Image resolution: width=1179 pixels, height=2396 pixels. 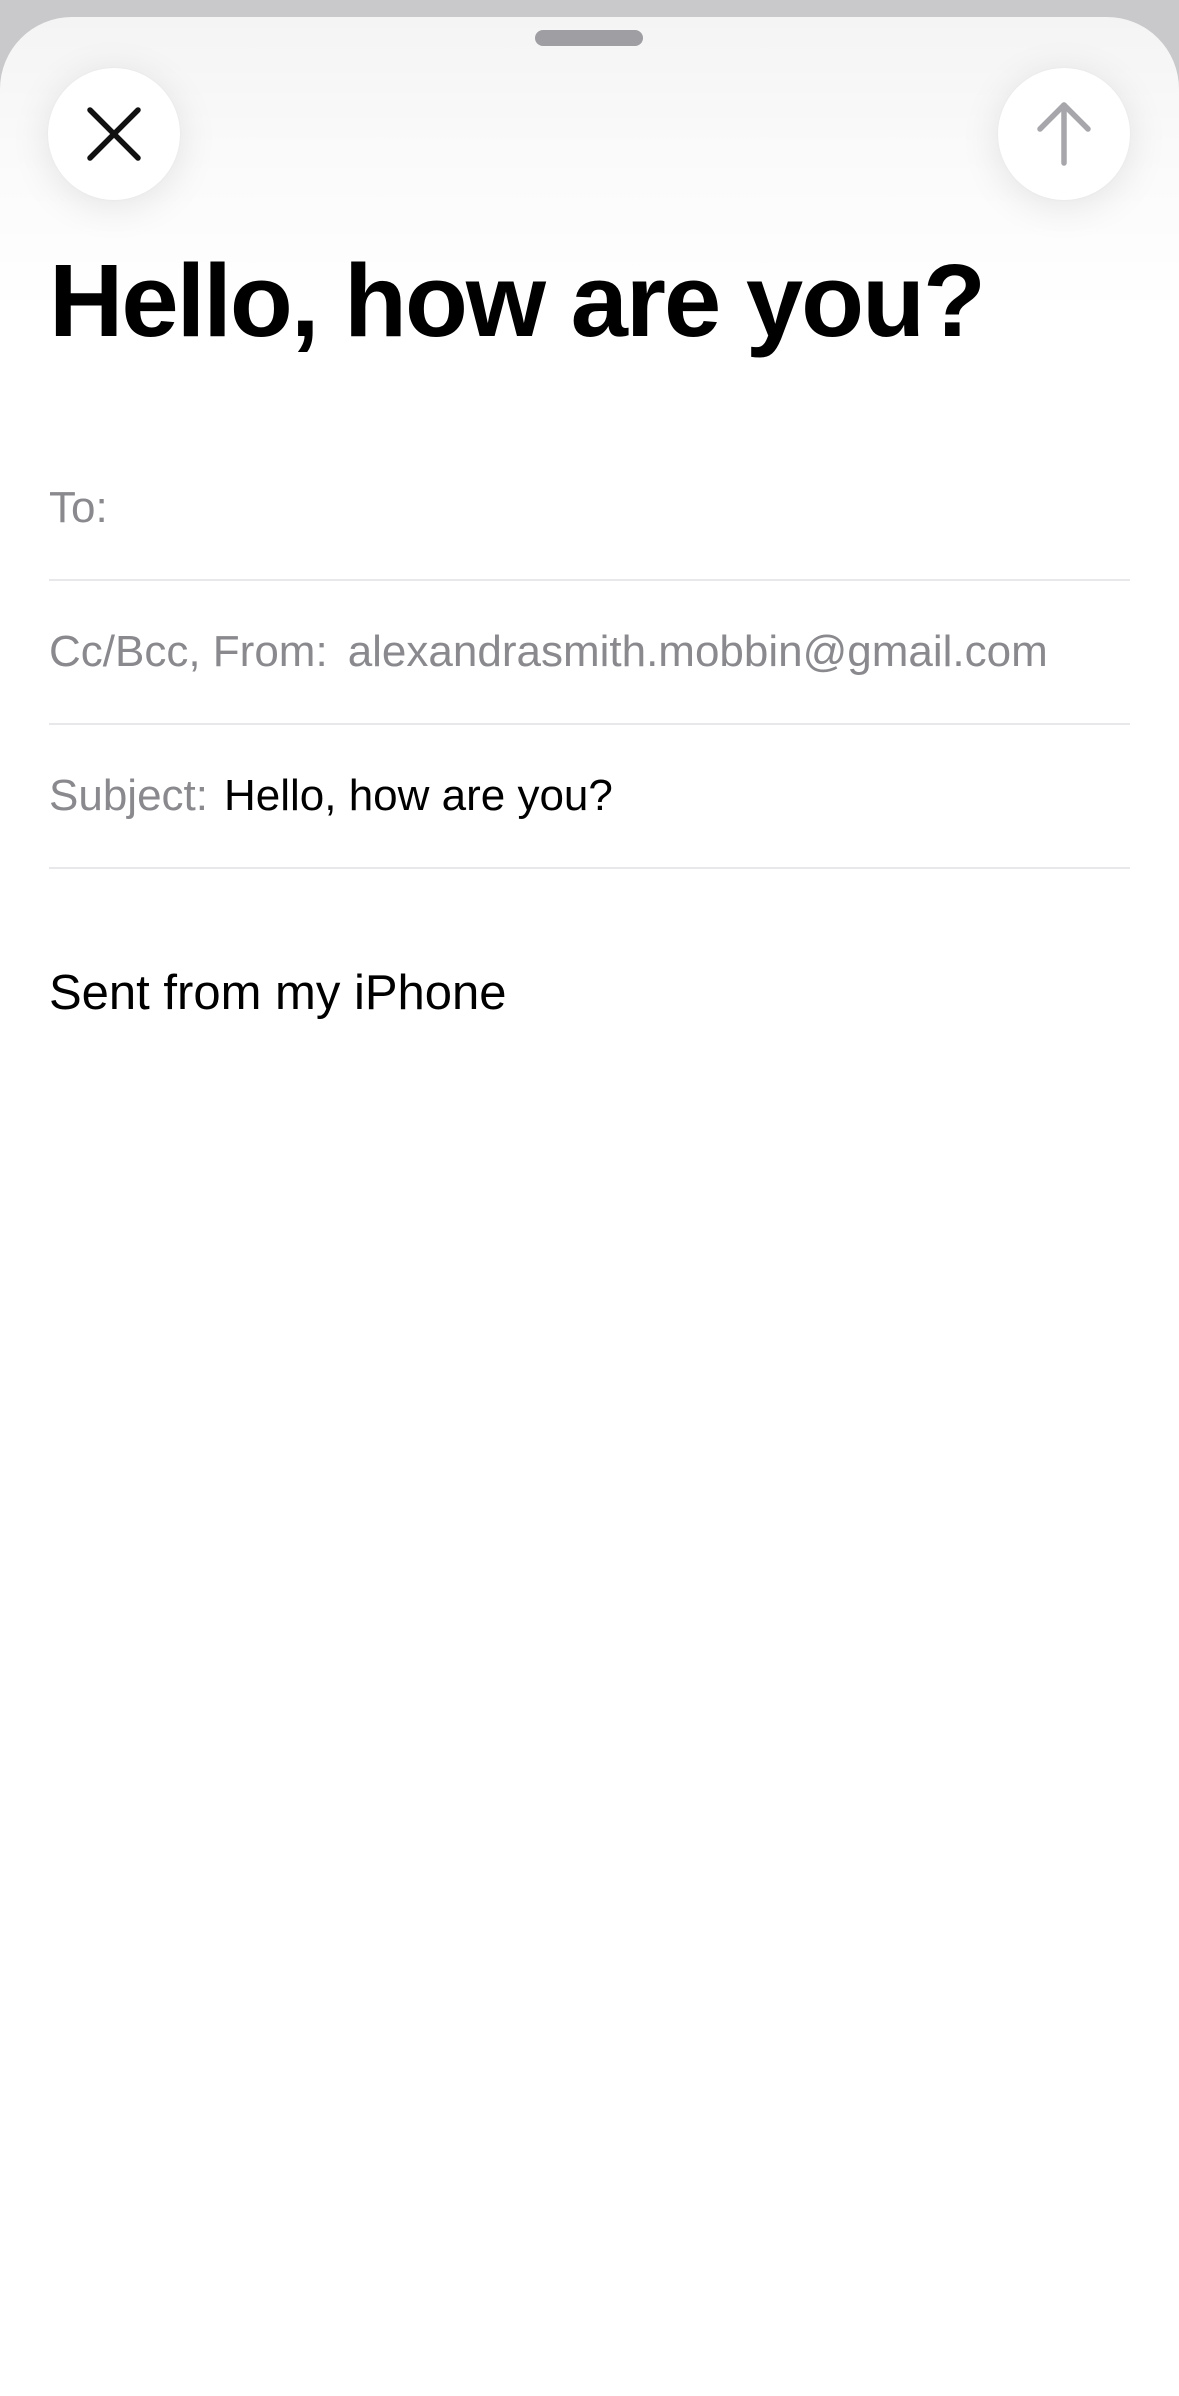 What do you see at coordinates (278, 993) in the screenshot?
I see `message-body: Sent from my iPhone` at bounding box center [278, 993].